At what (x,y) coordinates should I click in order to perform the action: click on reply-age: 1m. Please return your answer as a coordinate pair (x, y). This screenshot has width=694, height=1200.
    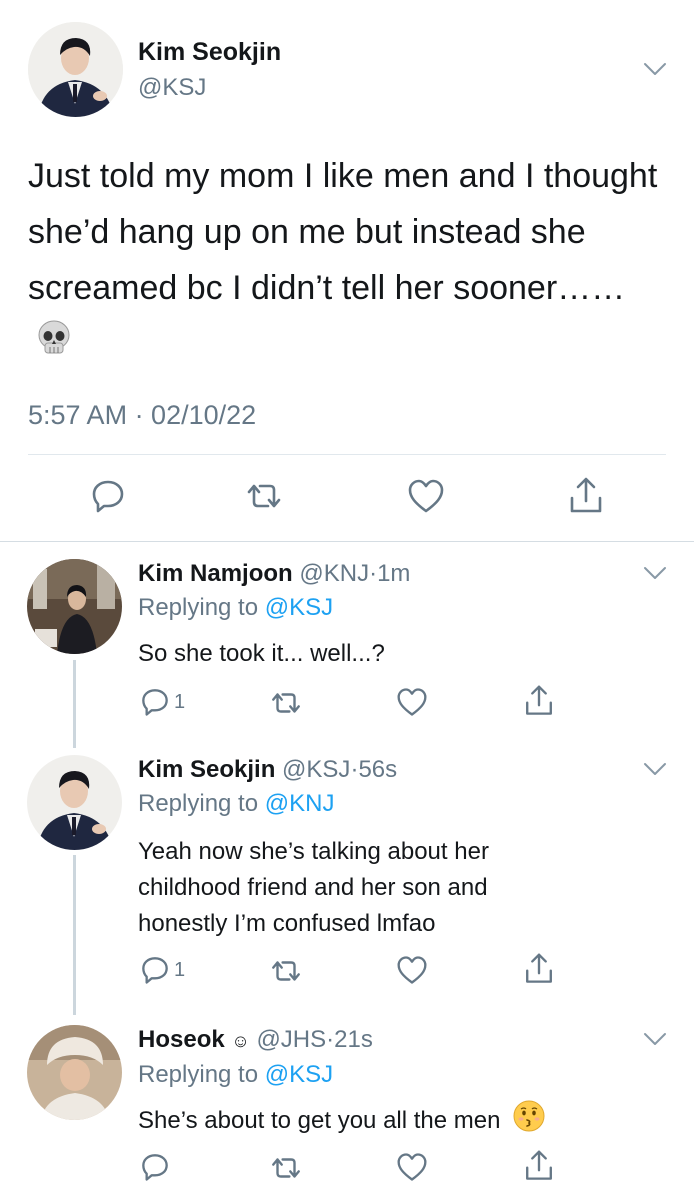
    Looking at the image, I should click on (393, 573).